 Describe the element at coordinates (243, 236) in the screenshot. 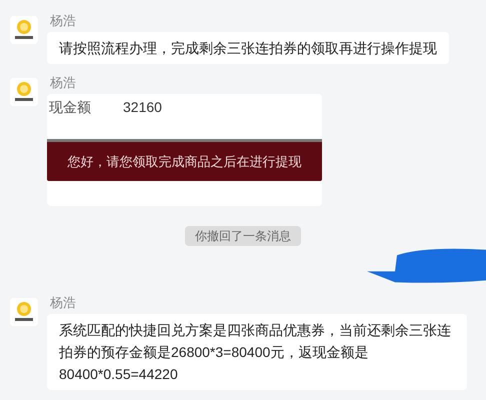

I see `recall-notice: 你撤回了一条消息` at that location.